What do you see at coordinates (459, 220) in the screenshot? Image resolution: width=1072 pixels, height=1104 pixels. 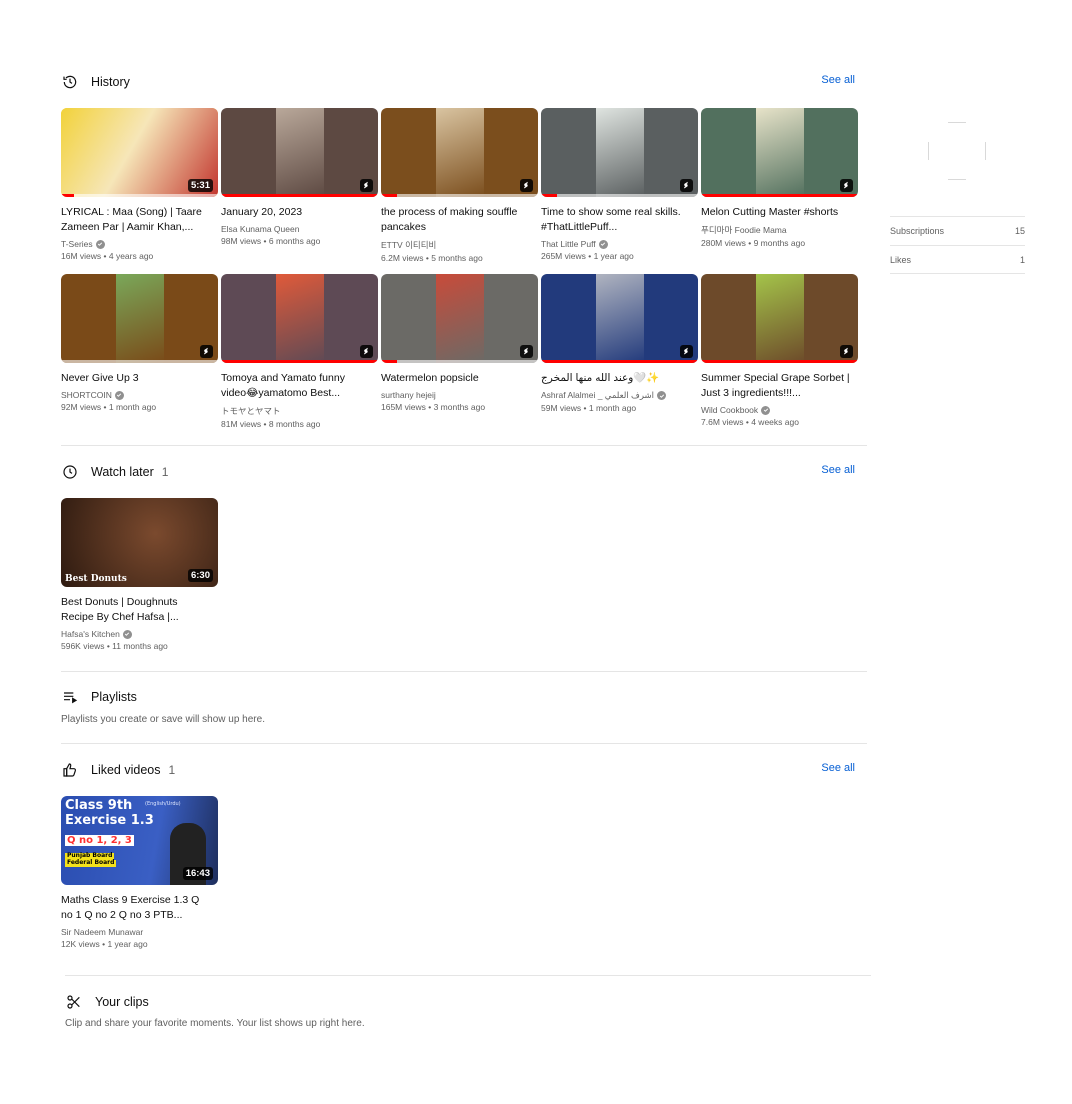 I see `video-title: the process of making souffle pancakes` at bounding box center [459, 220].